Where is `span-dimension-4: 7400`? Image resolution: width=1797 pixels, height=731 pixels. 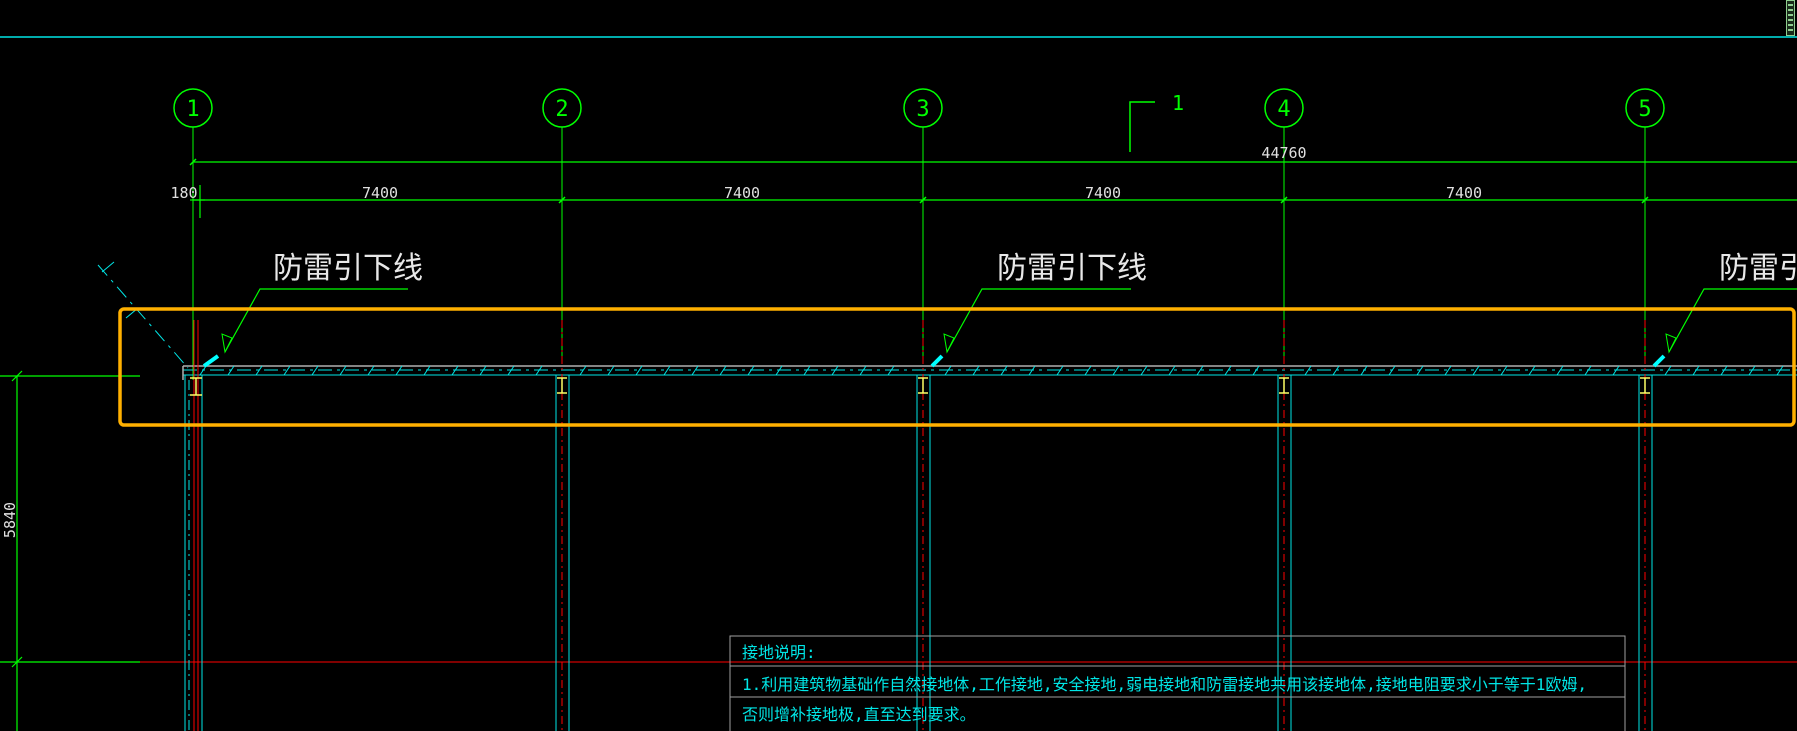 span-dimension-4: 7400 is located at coordinates (1464, 193).